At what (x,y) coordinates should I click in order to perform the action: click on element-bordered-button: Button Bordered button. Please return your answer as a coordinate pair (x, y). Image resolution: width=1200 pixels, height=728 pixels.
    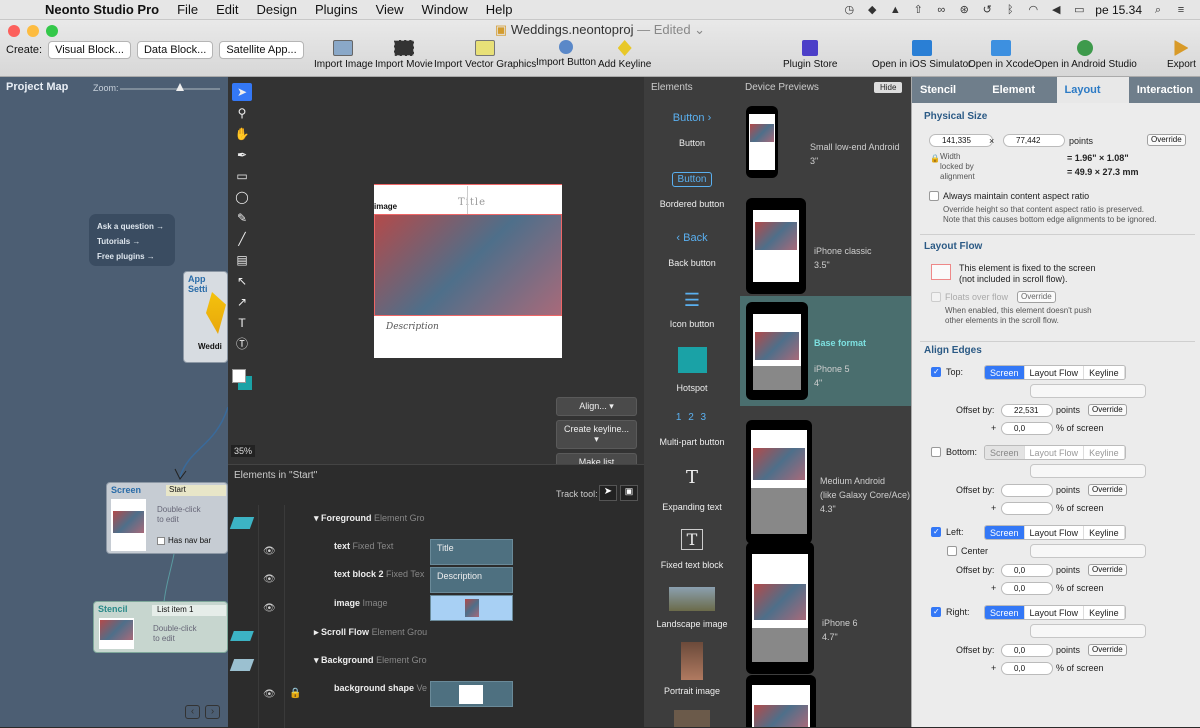
    Looking at the image, I should click on (692, 190).